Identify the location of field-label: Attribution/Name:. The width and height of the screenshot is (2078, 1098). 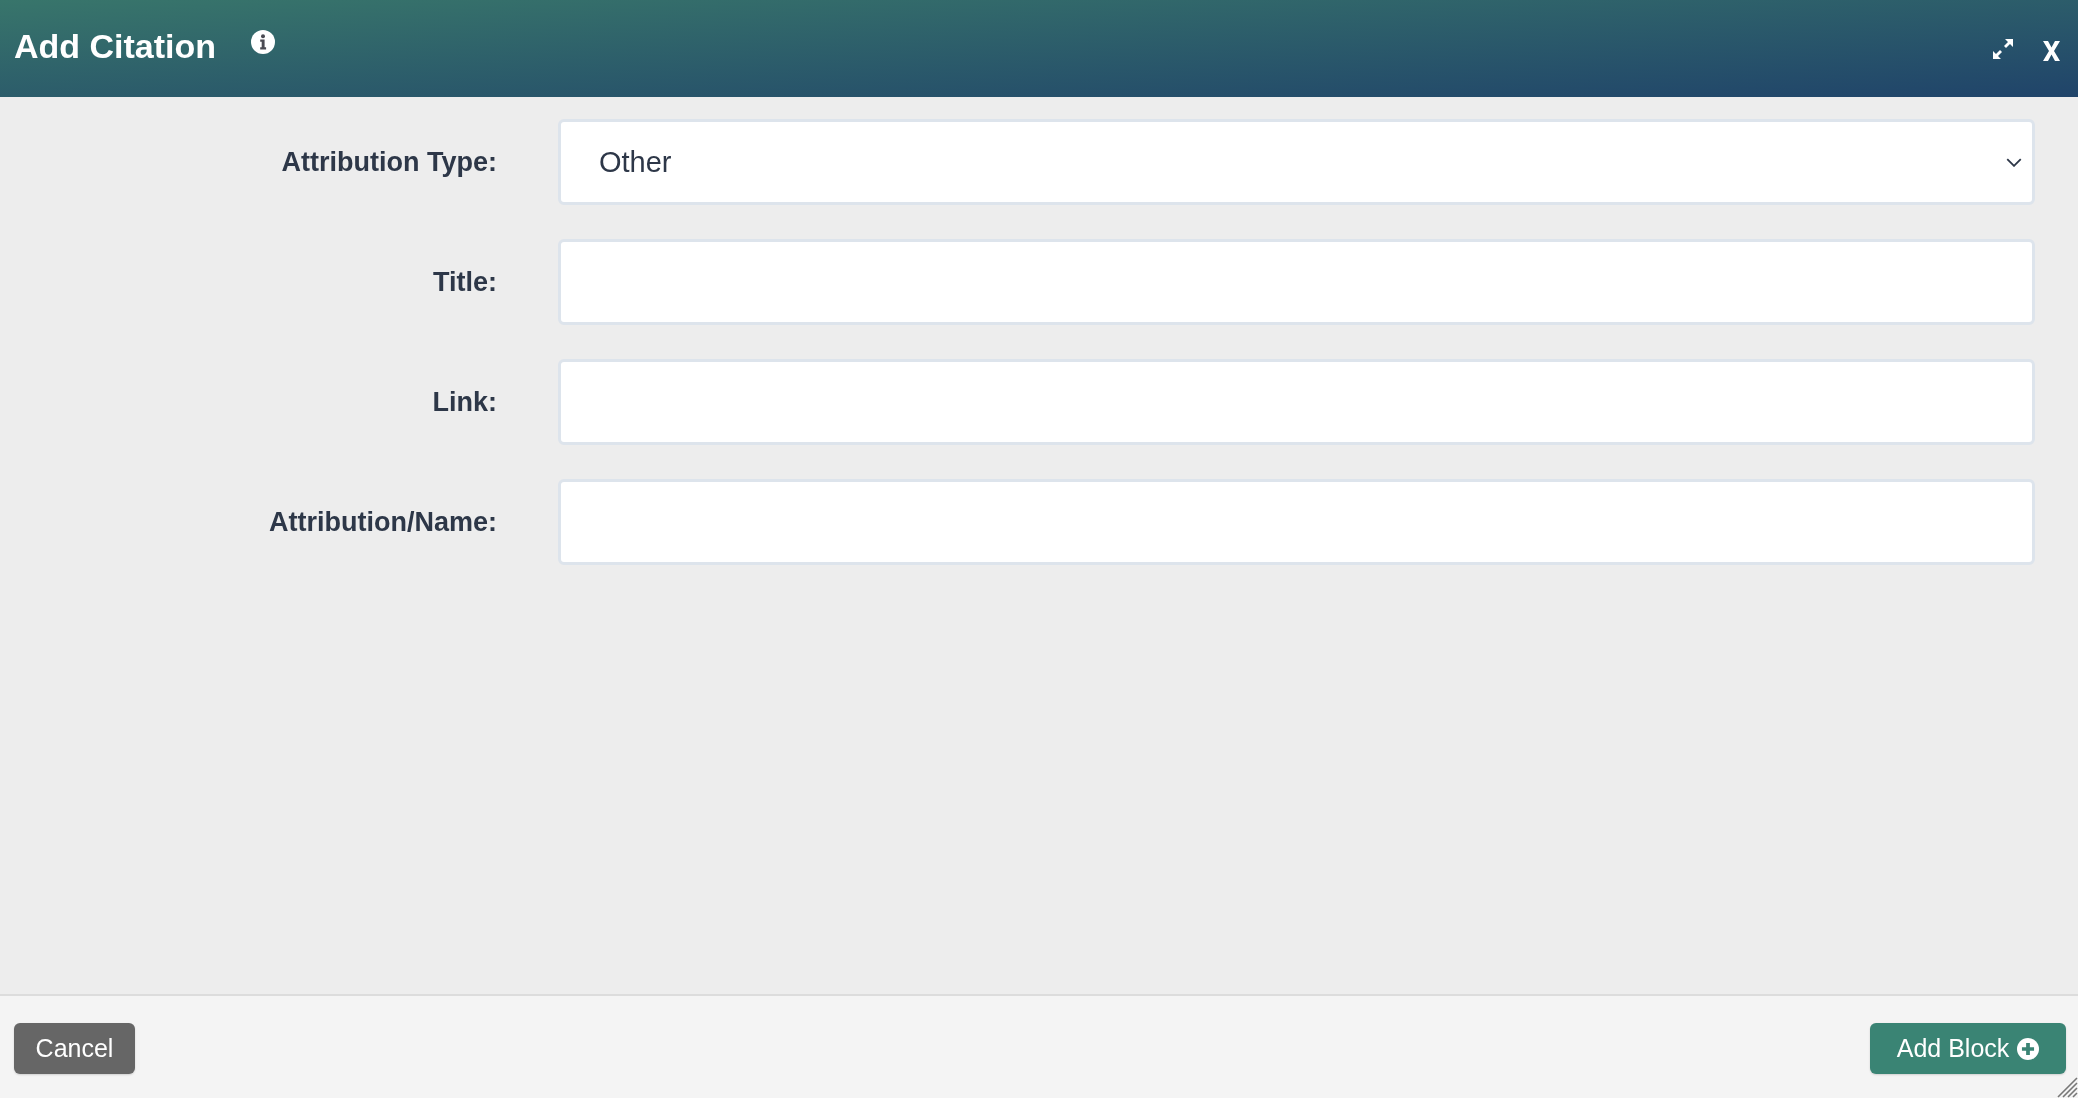
(382, 522).